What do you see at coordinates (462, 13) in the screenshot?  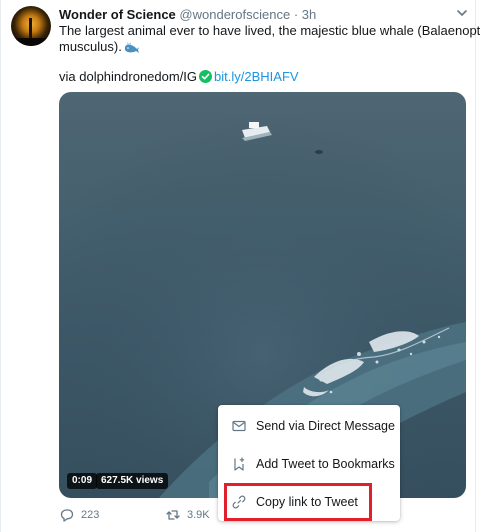 I see `chevron-down-icon` at bounding box center [462, 13].